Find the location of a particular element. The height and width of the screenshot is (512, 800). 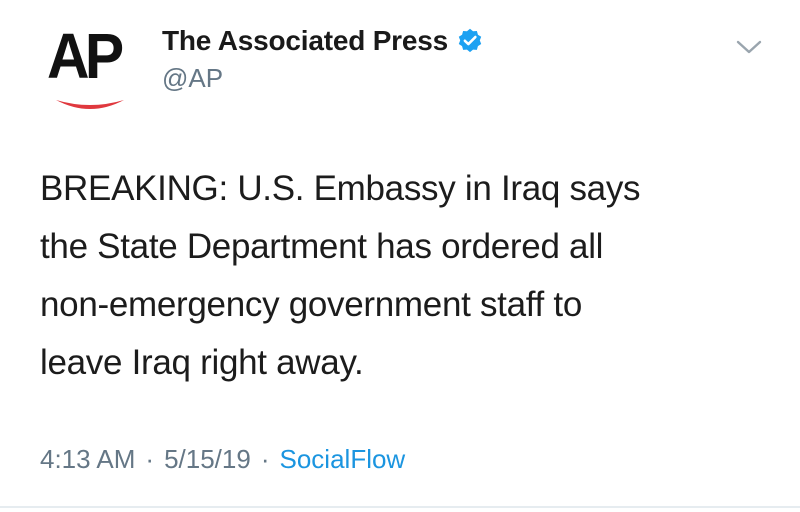

chevron-down-icon is located at coordinates (749, 47).